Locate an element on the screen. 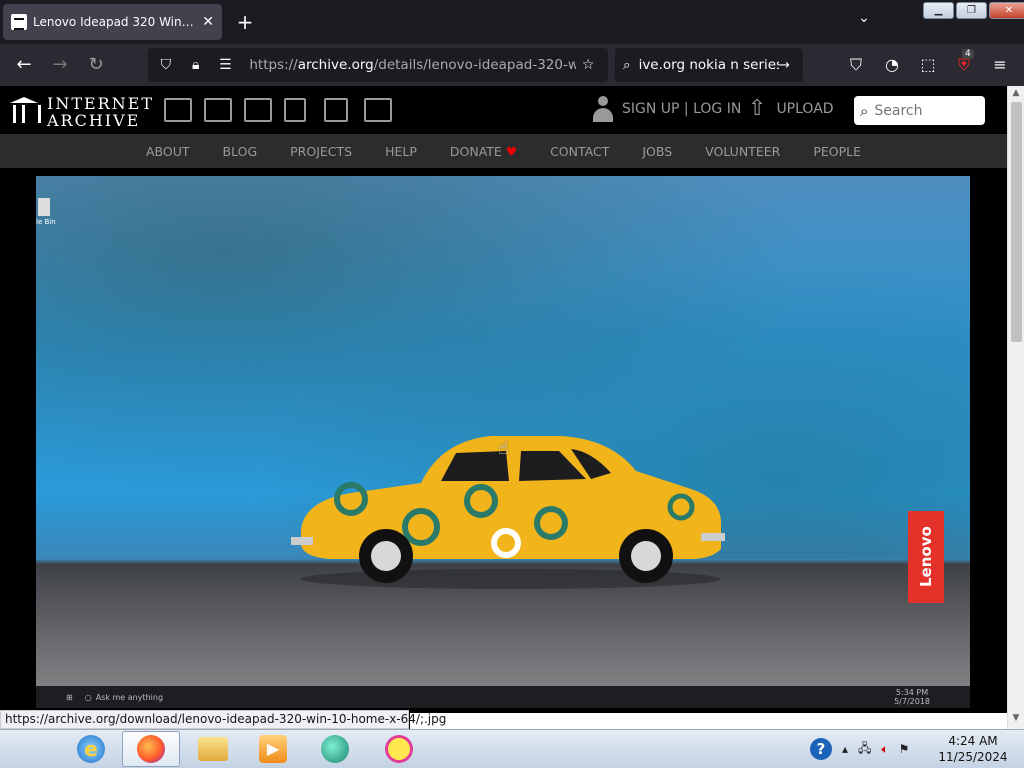 Image resolution: width=1024 pixels, height=768 pixels. green-app-icon is located at coordinates (335, 749).